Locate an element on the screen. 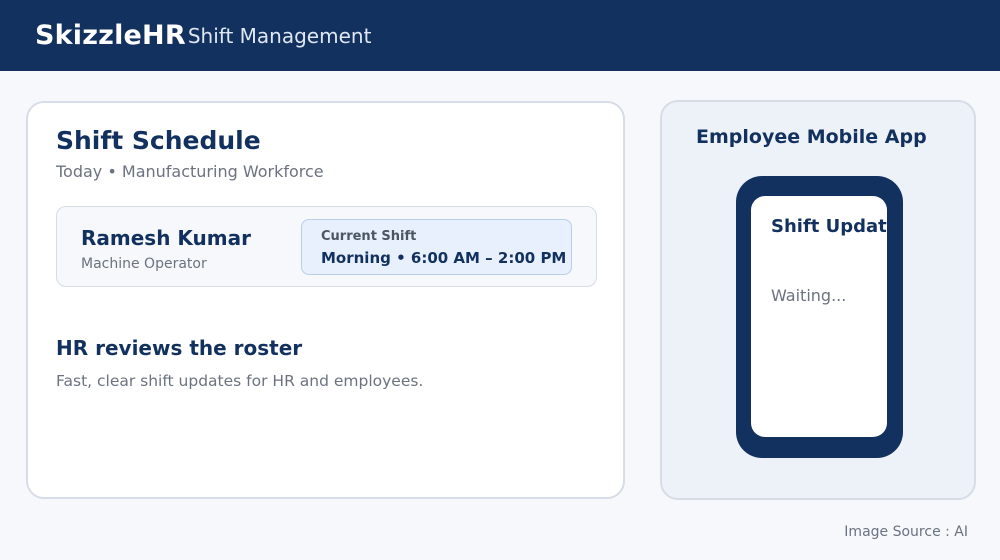 The width and height of the screenshot is (1000, 560). employee-role: Machine Operator is located at coordinates (144, 264).